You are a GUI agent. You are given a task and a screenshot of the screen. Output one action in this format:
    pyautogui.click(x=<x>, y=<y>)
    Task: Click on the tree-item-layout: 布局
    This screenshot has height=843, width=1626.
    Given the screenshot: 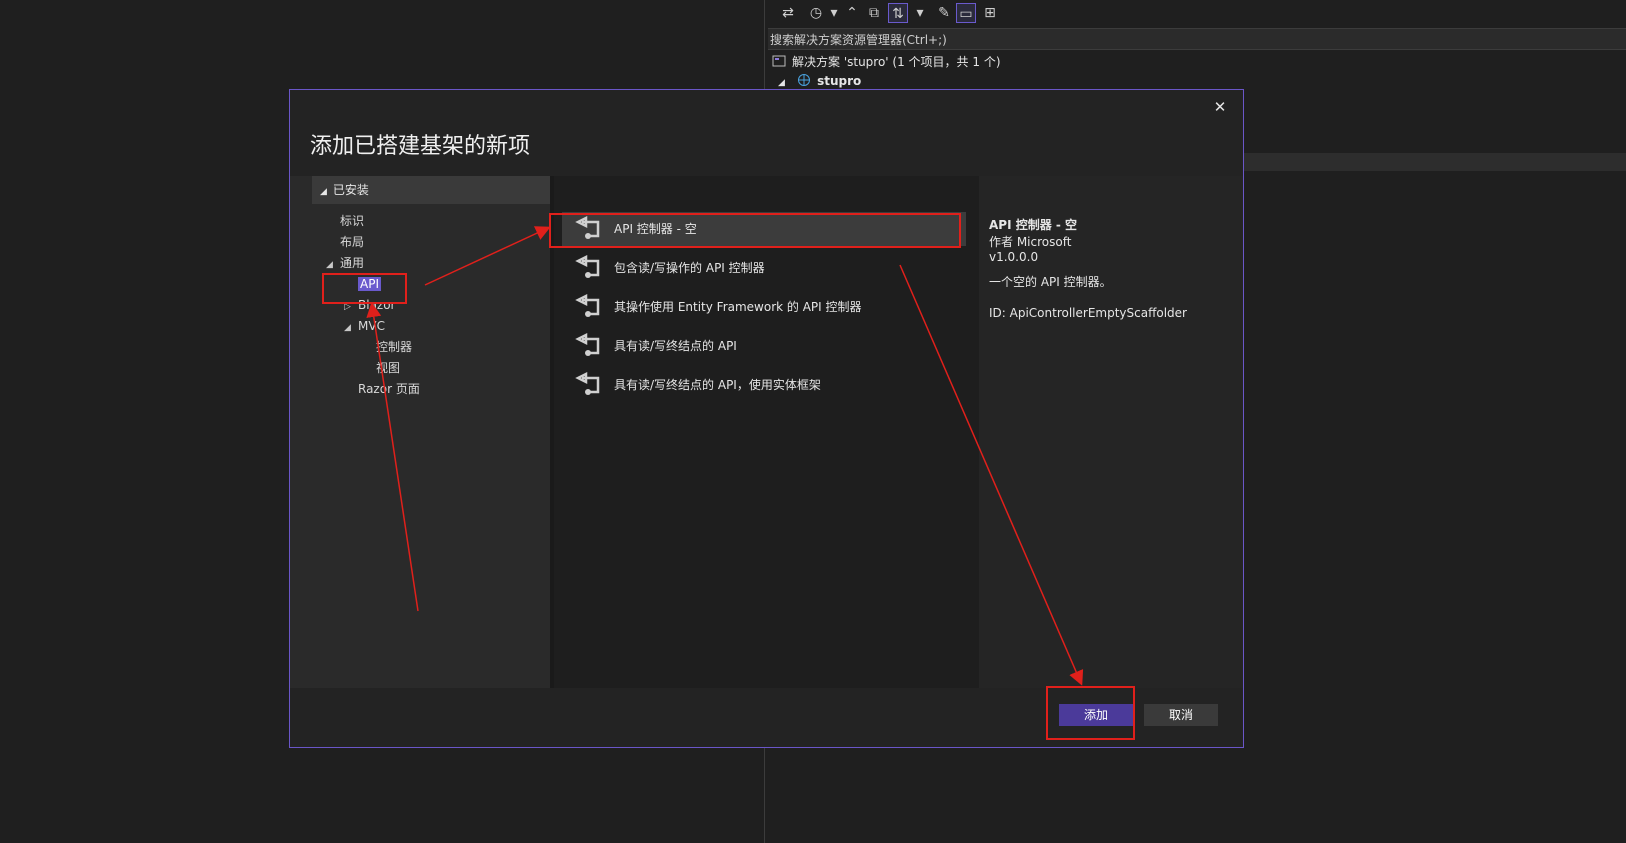 What is the action you would take?
    pyautogui.click(x=352, y=242)
    